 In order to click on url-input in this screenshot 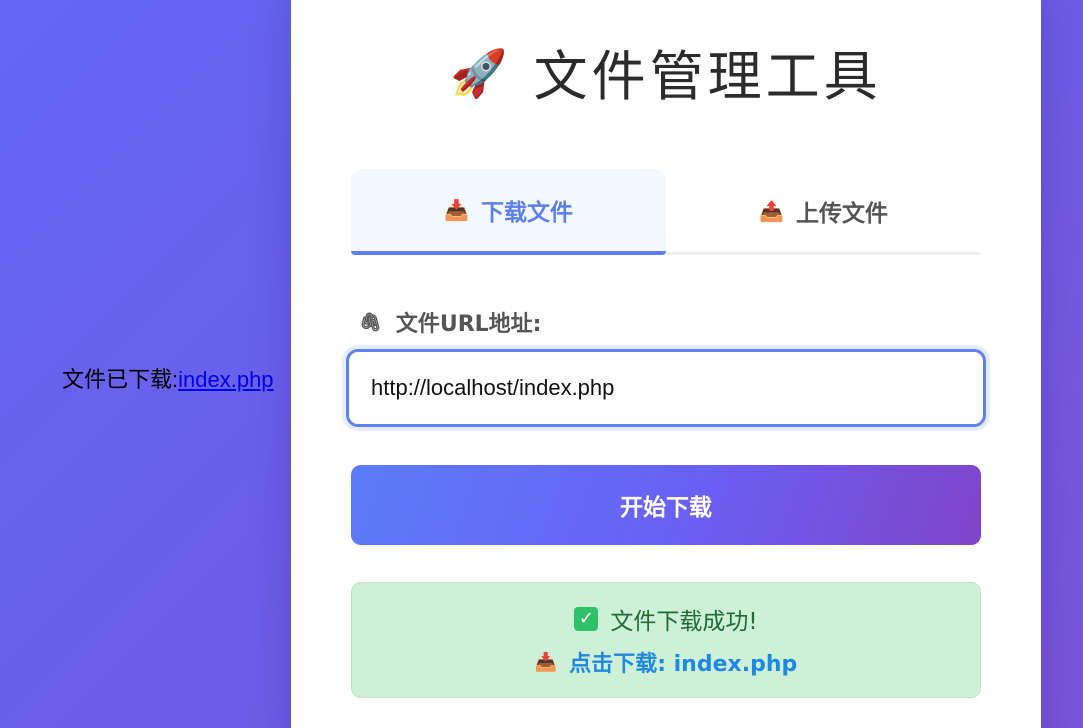, I will do `click(666, 388)`.